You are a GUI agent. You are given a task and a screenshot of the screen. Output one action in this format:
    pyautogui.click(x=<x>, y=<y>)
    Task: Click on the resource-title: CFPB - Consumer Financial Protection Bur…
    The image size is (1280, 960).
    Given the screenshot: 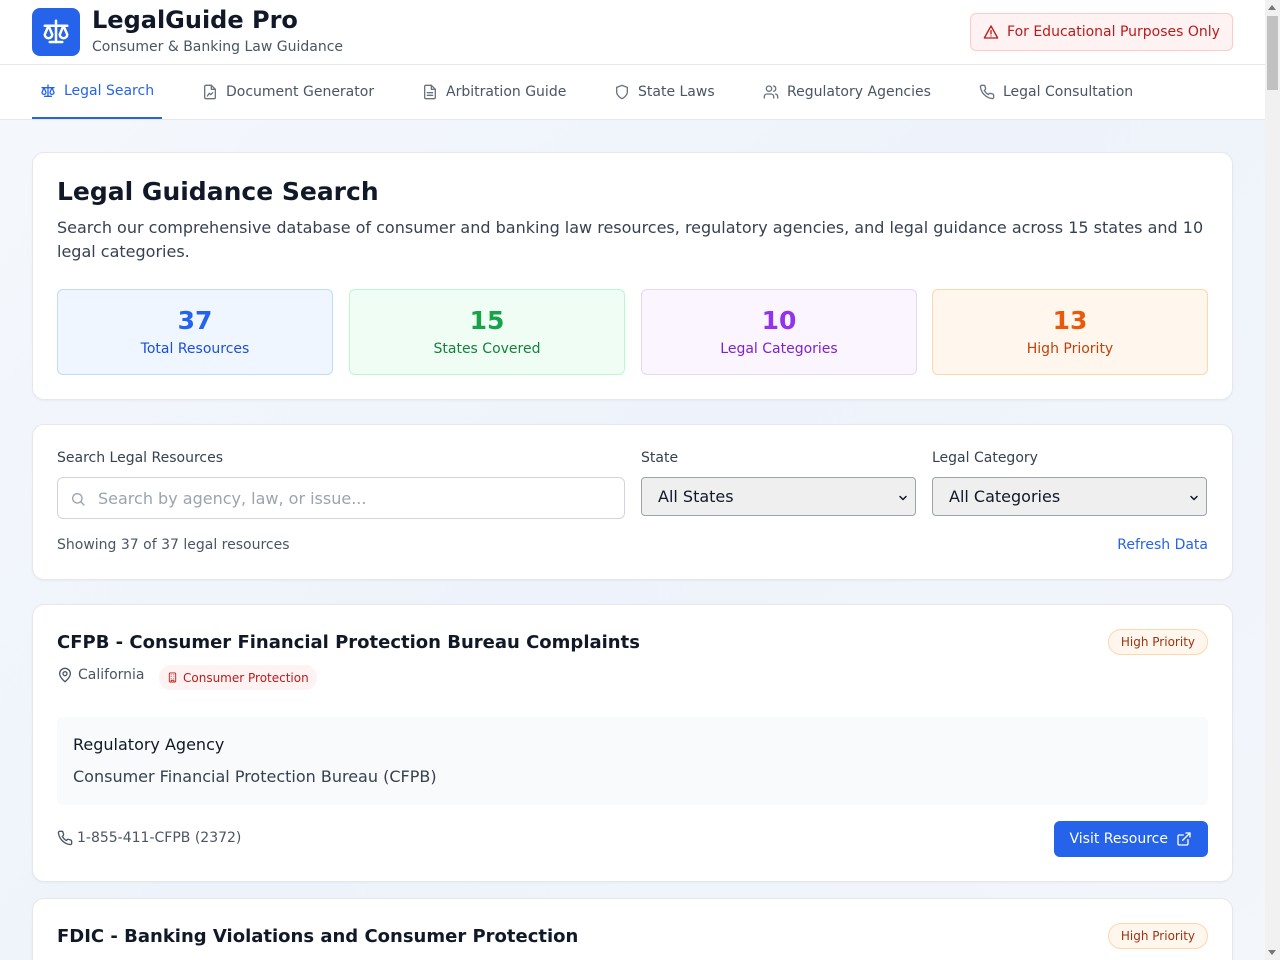 What is the action you would take?
    pyautogui.click(x=348, y=642)
    